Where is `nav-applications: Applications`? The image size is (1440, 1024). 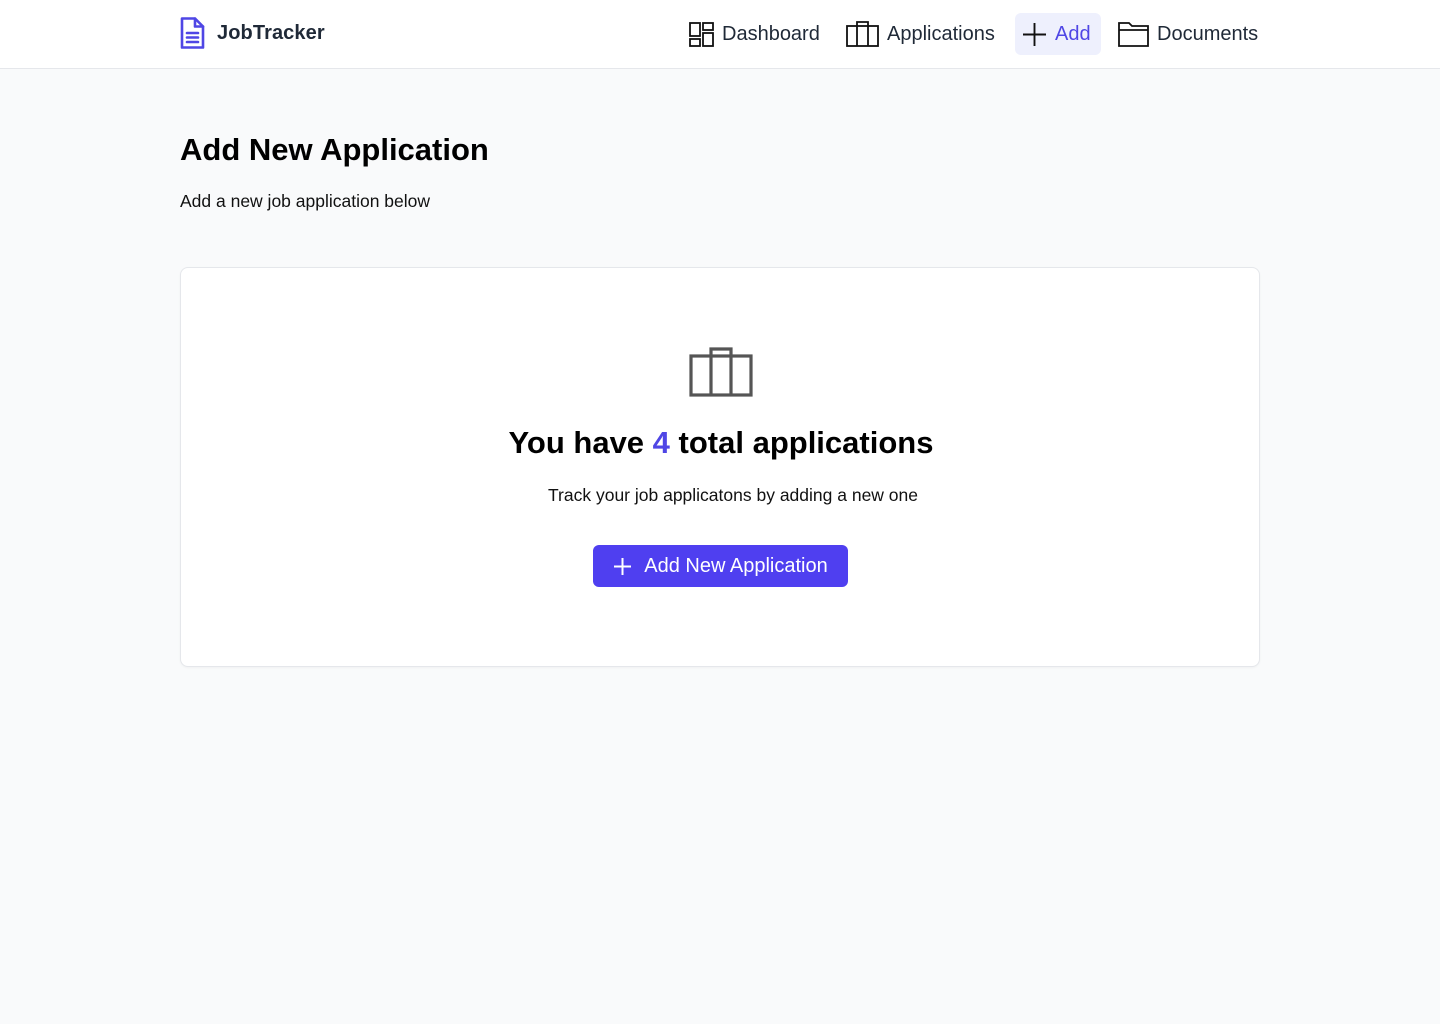 nav-applications: Applications is located at coordinates (920, 34).